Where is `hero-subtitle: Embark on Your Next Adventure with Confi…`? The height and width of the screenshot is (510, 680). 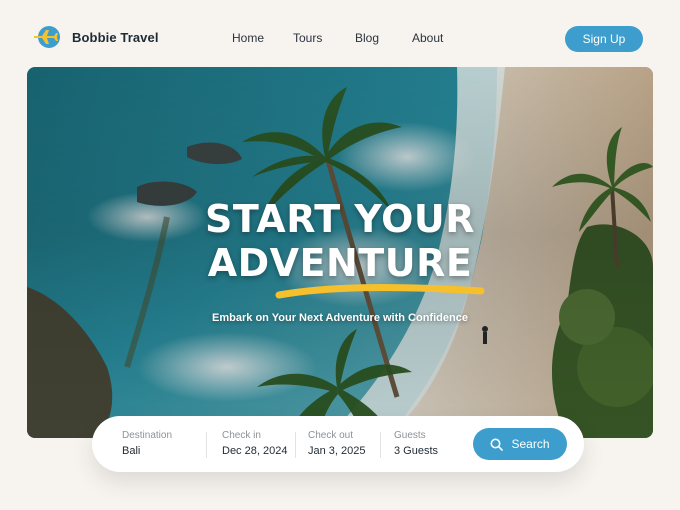 hero-subtitle: Embark on Your Next Adventure with Confi… is located at coordinates (340, 318).